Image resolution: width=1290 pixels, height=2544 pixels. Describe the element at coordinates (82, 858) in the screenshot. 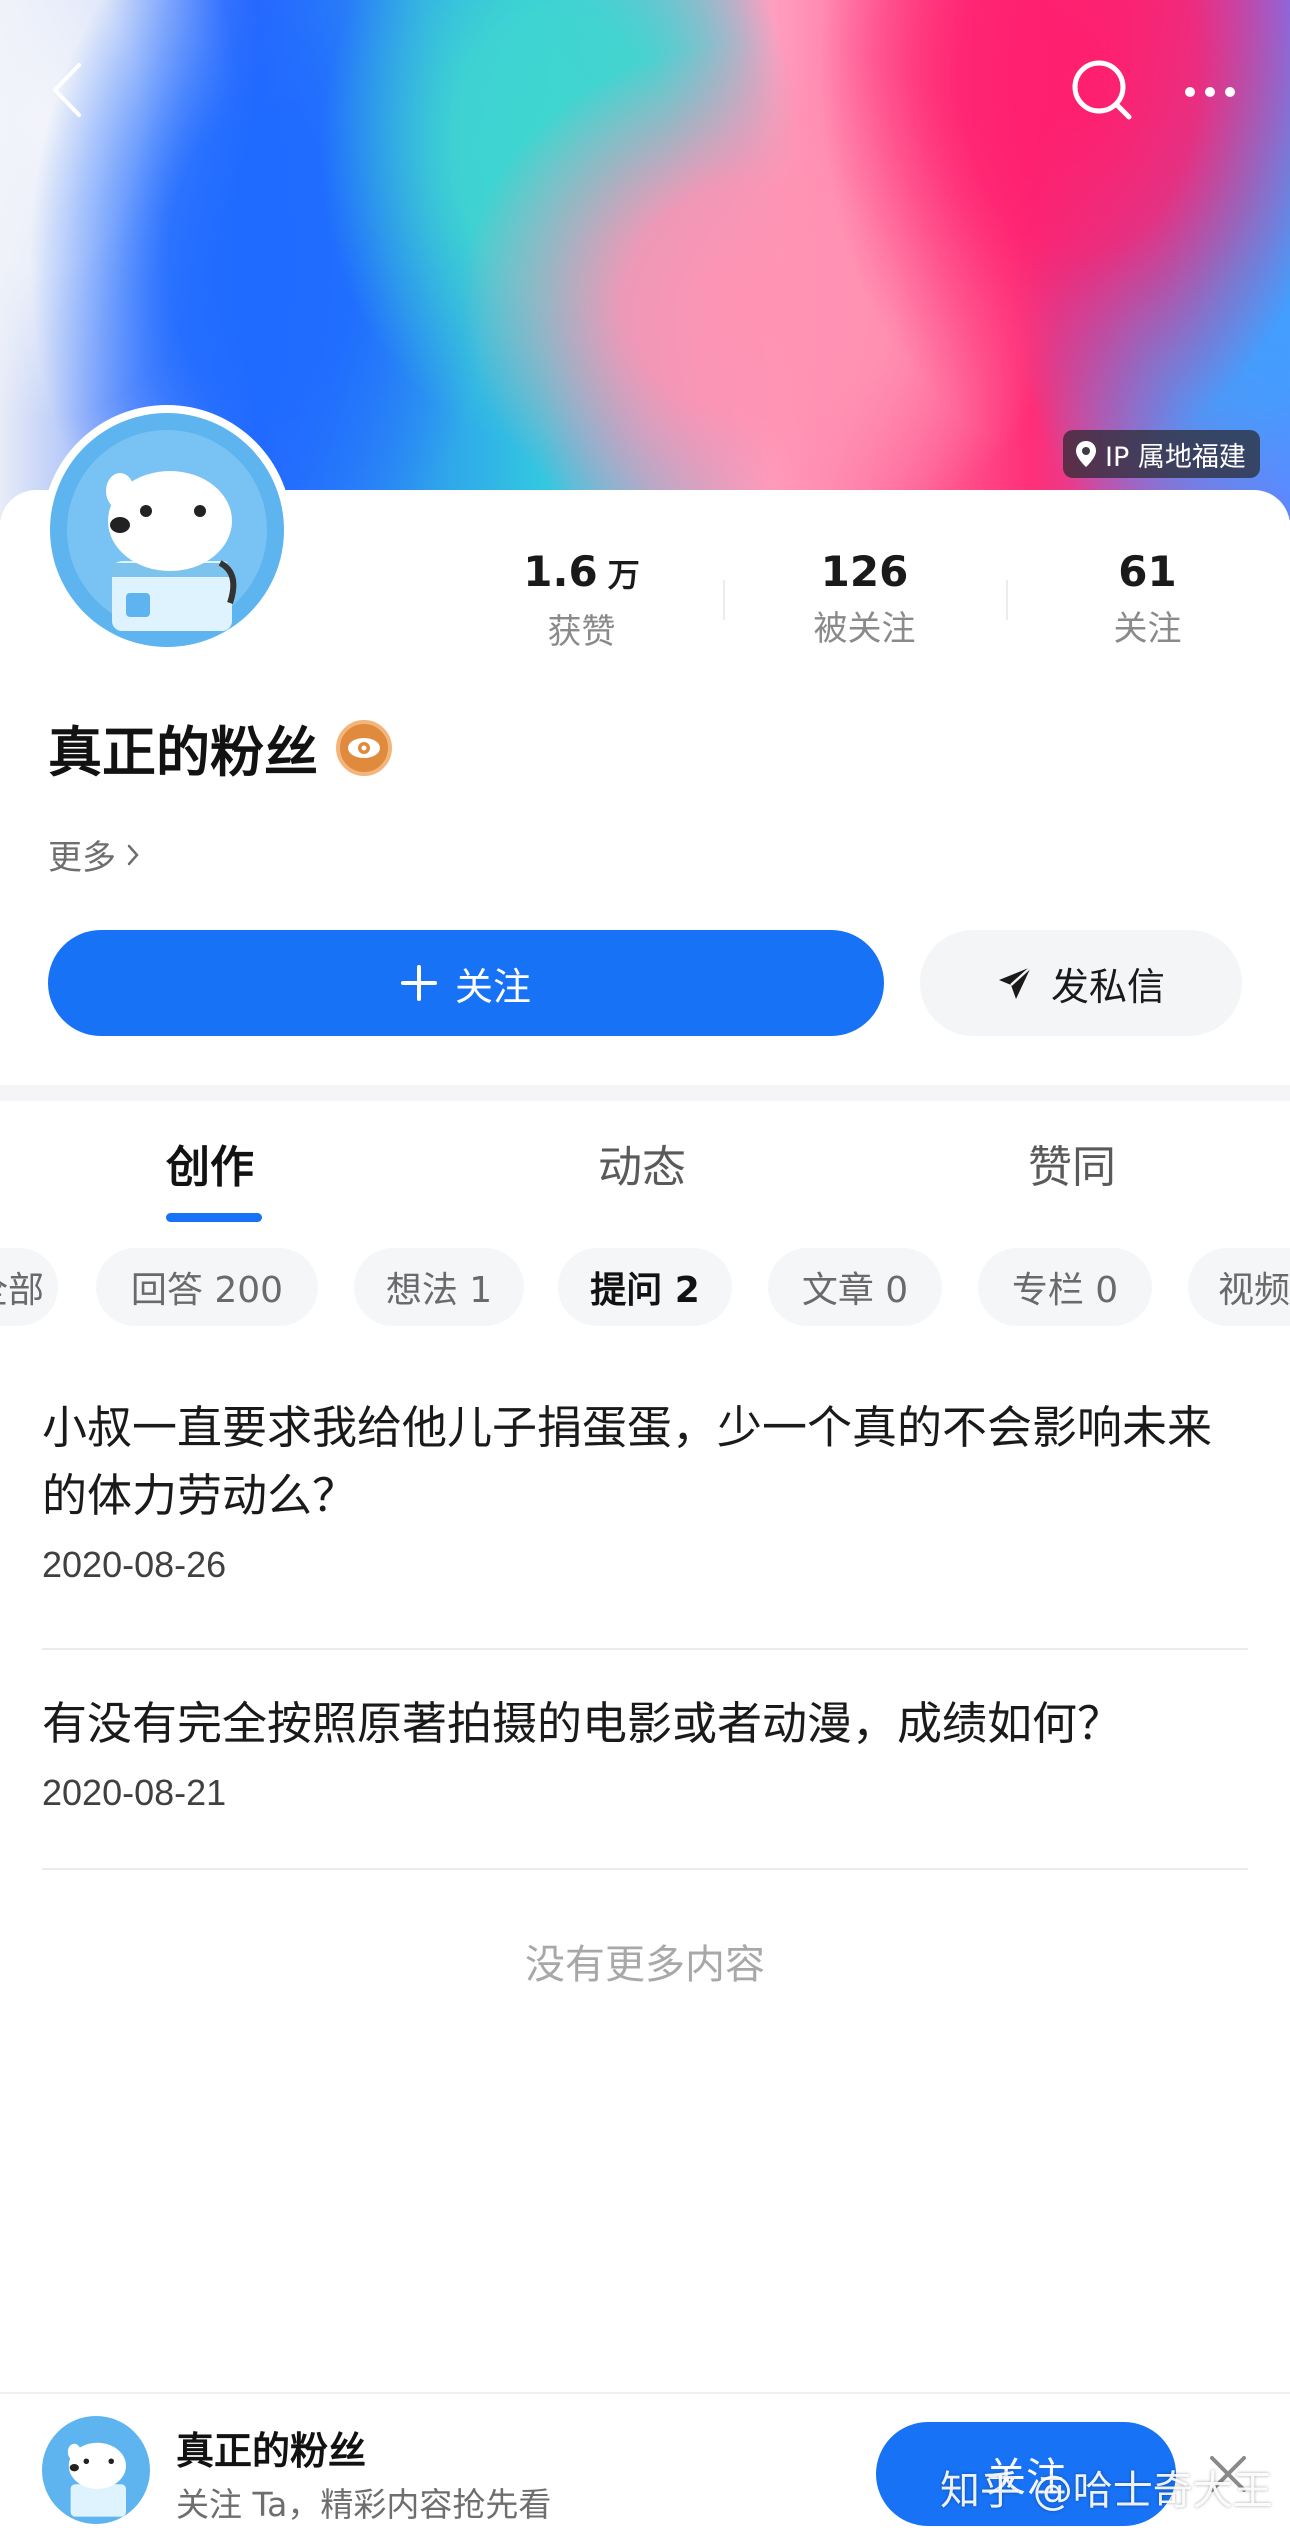

I see `more-info-label: 更多` at that location.